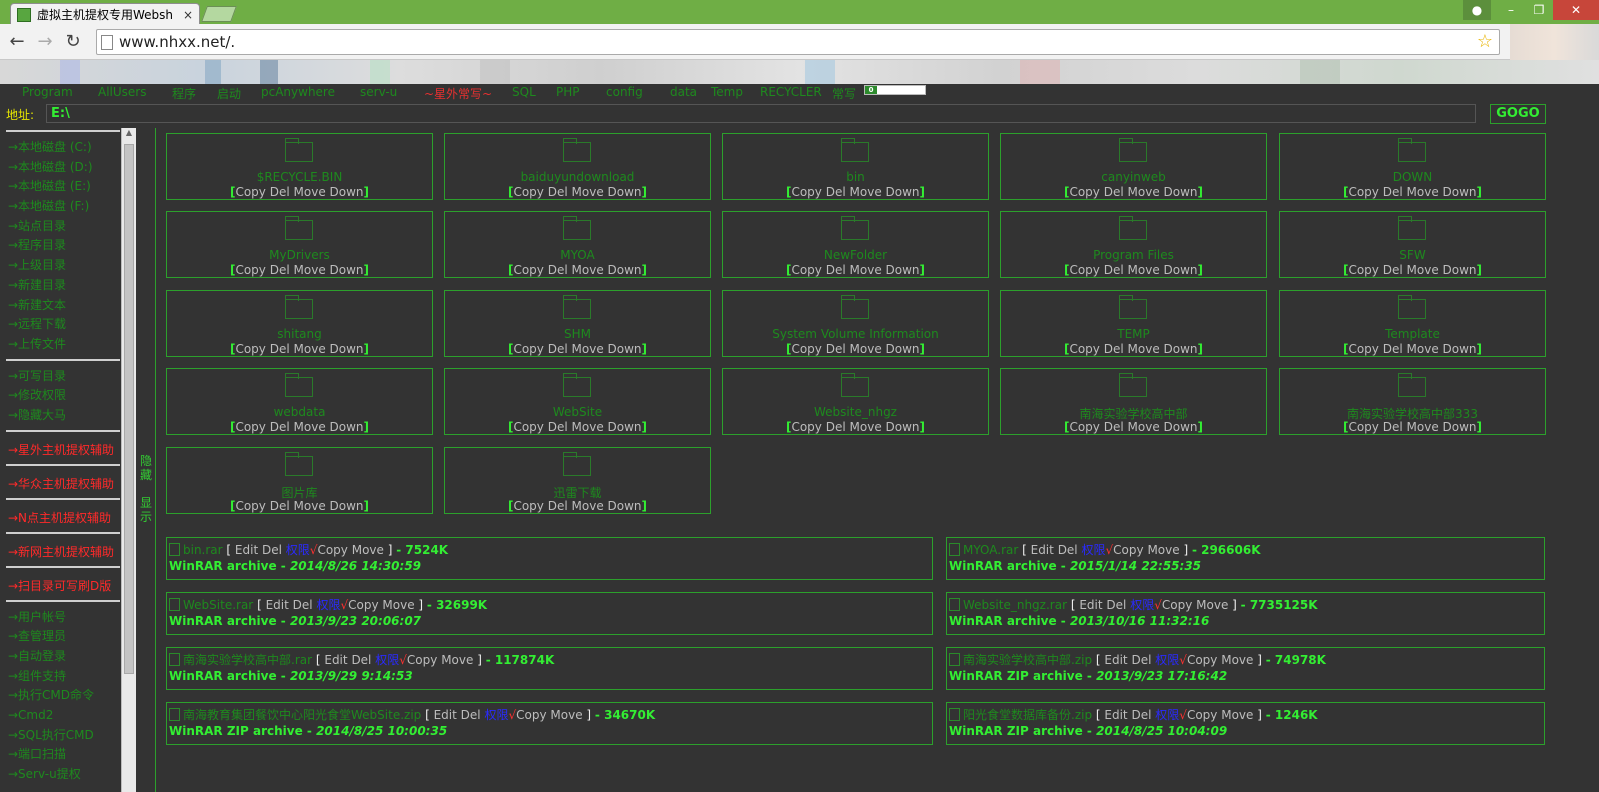 Image resolution: width=1599 pixels, height=792 pixels. I want to click on folder-name: SFW, so click(1412, 255).